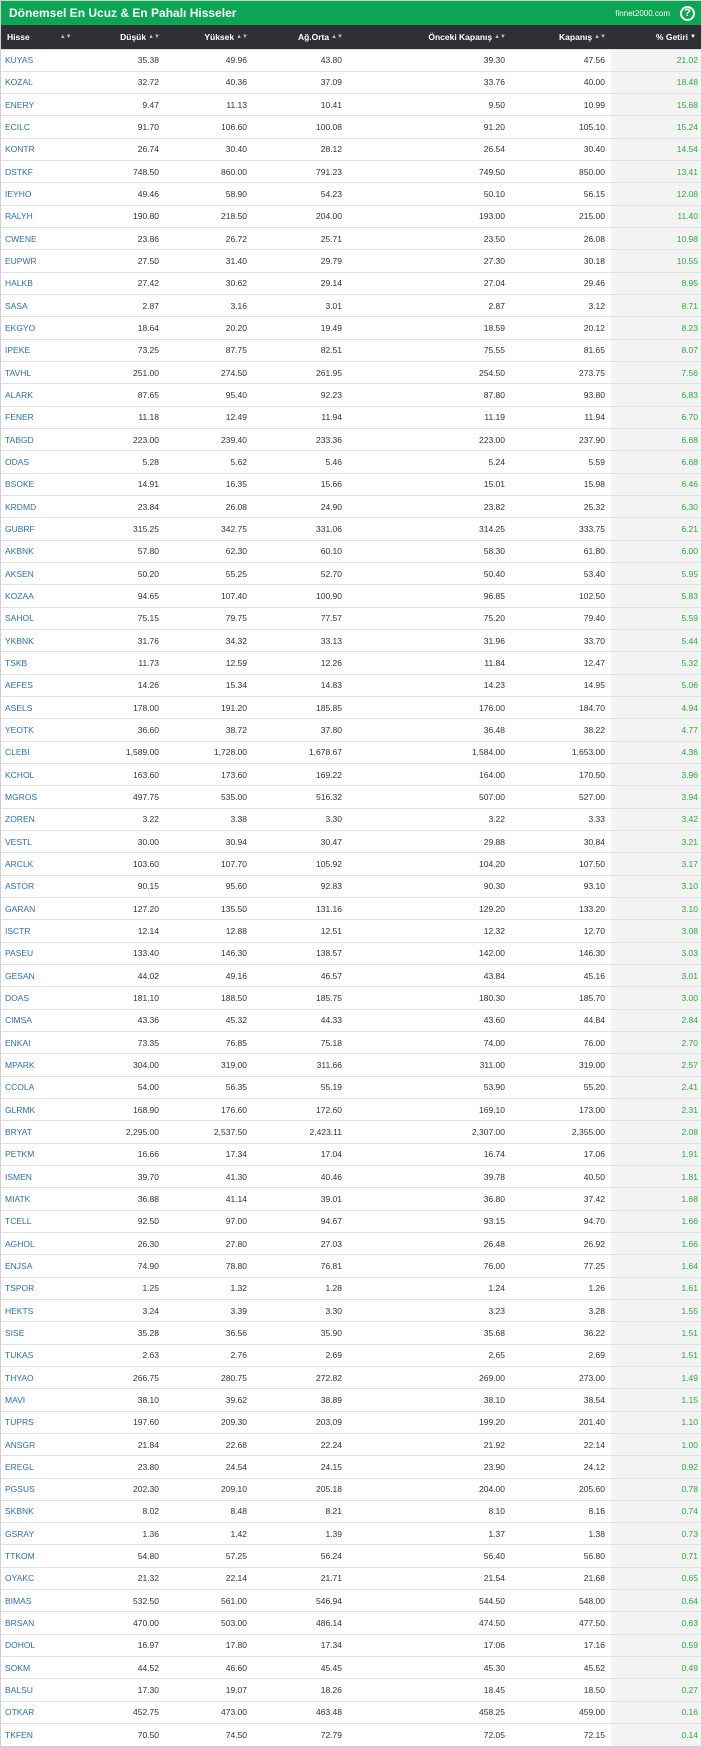 Image resolution: width=702 pixels, height=1747 pixels. What do you see at coordinates (33, 507) in the screenshot?
I see `cell-symbol: KRDMD` at bounding box center [33, 507].